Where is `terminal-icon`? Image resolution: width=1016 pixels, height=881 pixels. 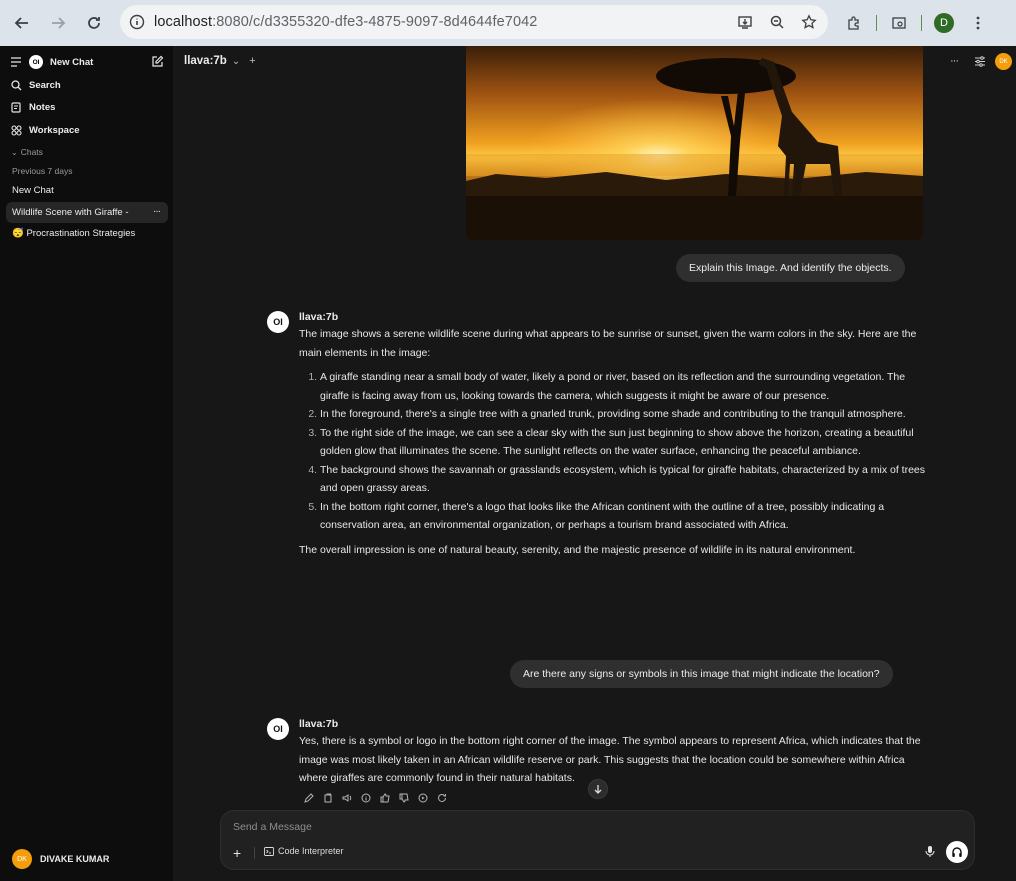 terminal-icon is located at coordinates (269, 851).